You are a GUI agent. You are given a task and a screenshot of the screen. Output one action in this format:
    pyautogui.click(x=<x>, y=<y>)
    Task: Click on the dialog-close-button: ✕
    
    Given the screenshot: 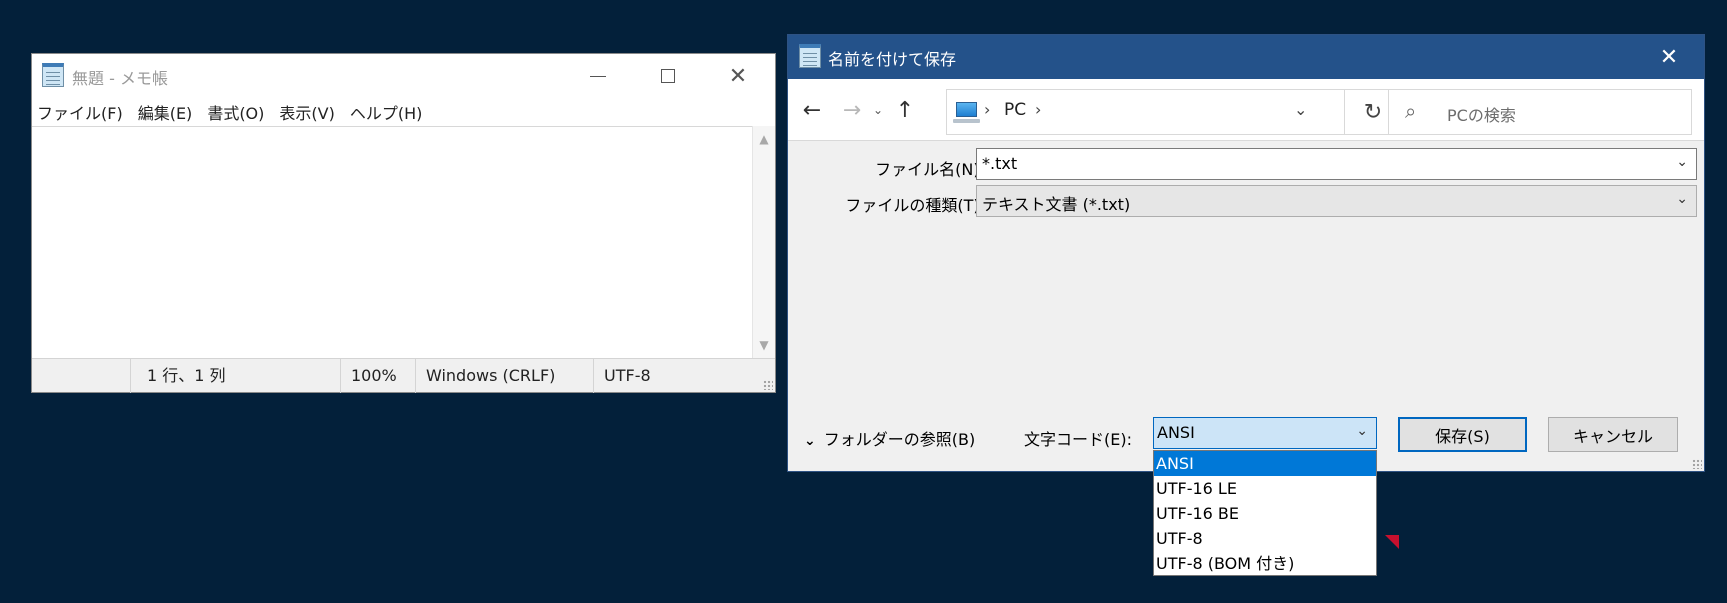 What is the action you would take?
    pyautogui.click(x=1669, y=57)
    